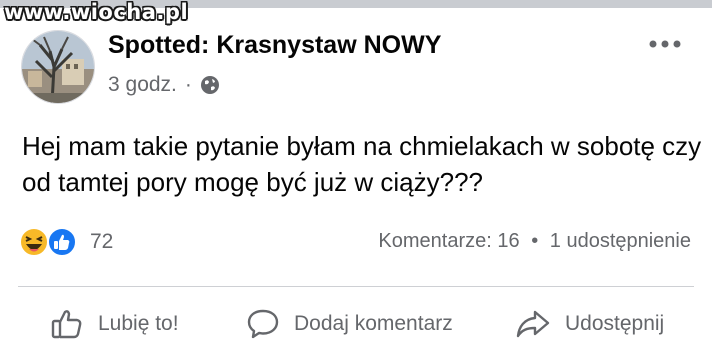  What do you see at coordinates (209, 85) in the screenshot?
I see `globe-icon` at bounding box center [209, 85].